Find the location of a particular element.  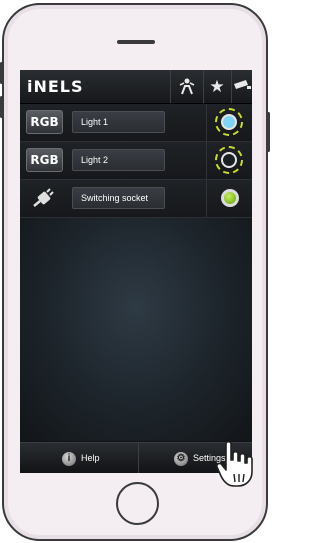

list-item: RGB Light 1 is located at coordinates (136, 123).